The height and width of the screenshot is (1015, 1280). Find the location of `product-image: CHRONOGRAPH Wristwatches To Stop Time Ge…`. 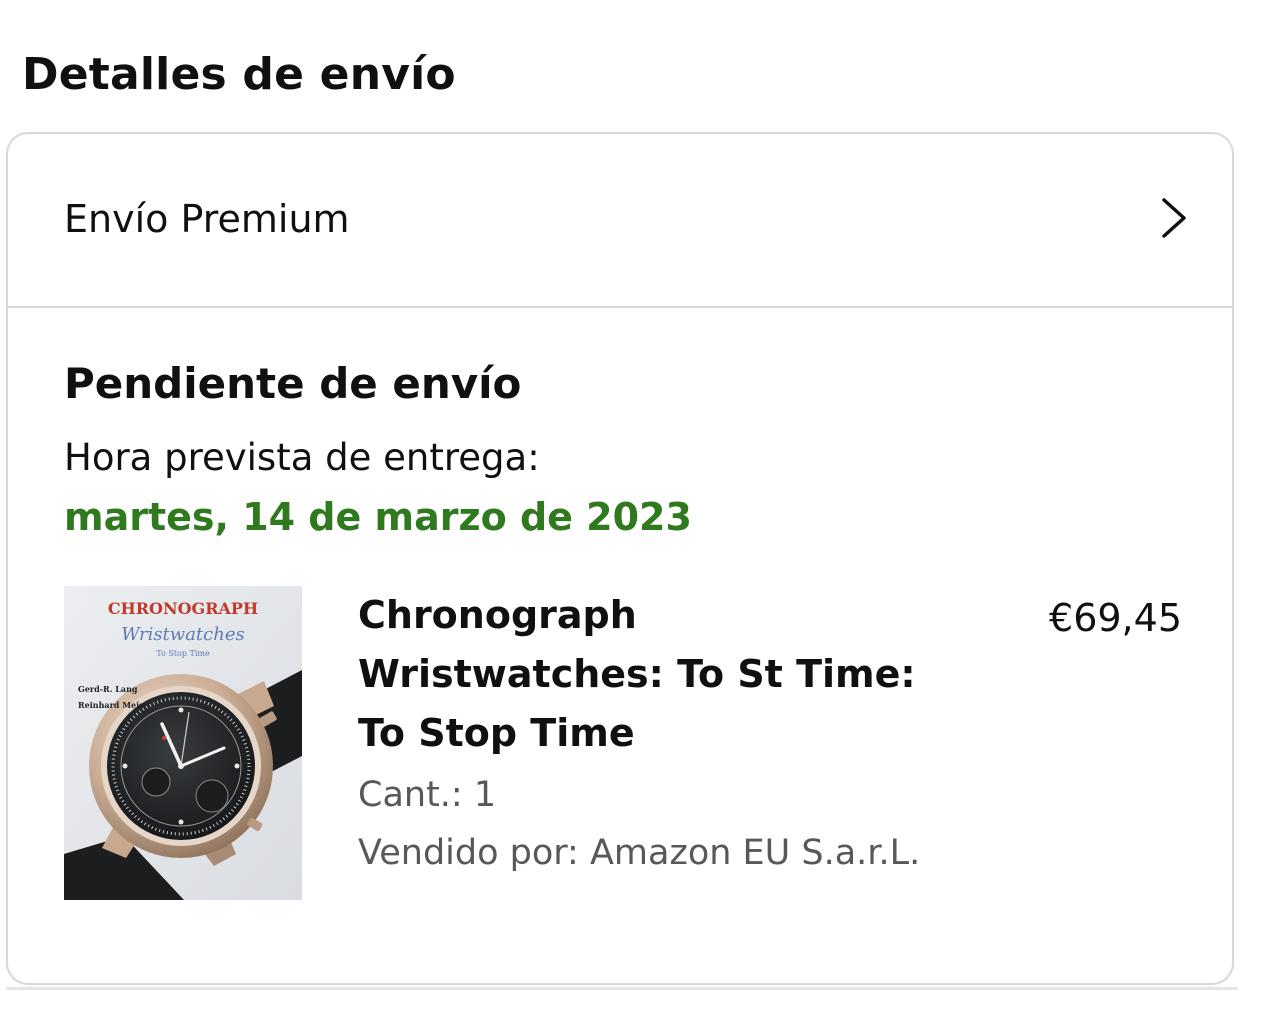

product-image: CHRONOGRAPH Wristwatches To Stop Time Ge… is located at coordinates (183, 743).